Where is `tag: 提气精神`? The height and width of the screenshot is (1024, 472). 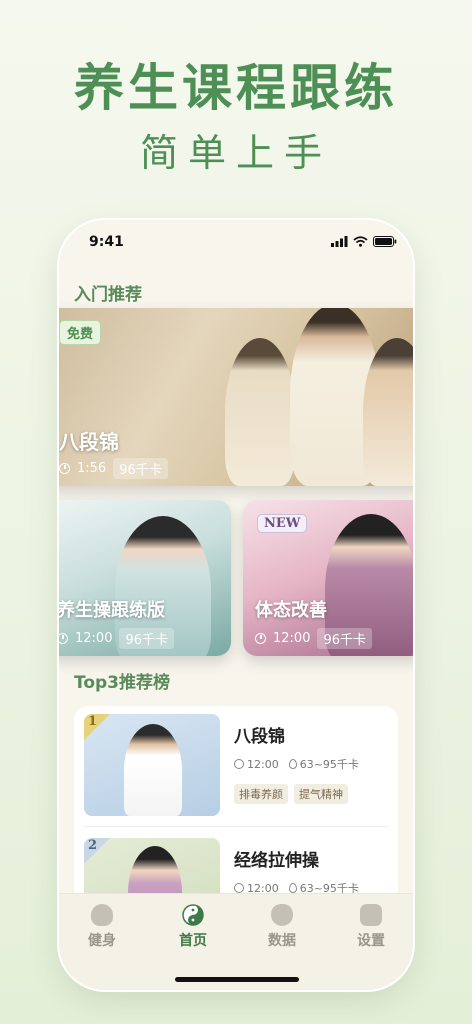
tag: 提气精神 is located at coordinates (321, 794).